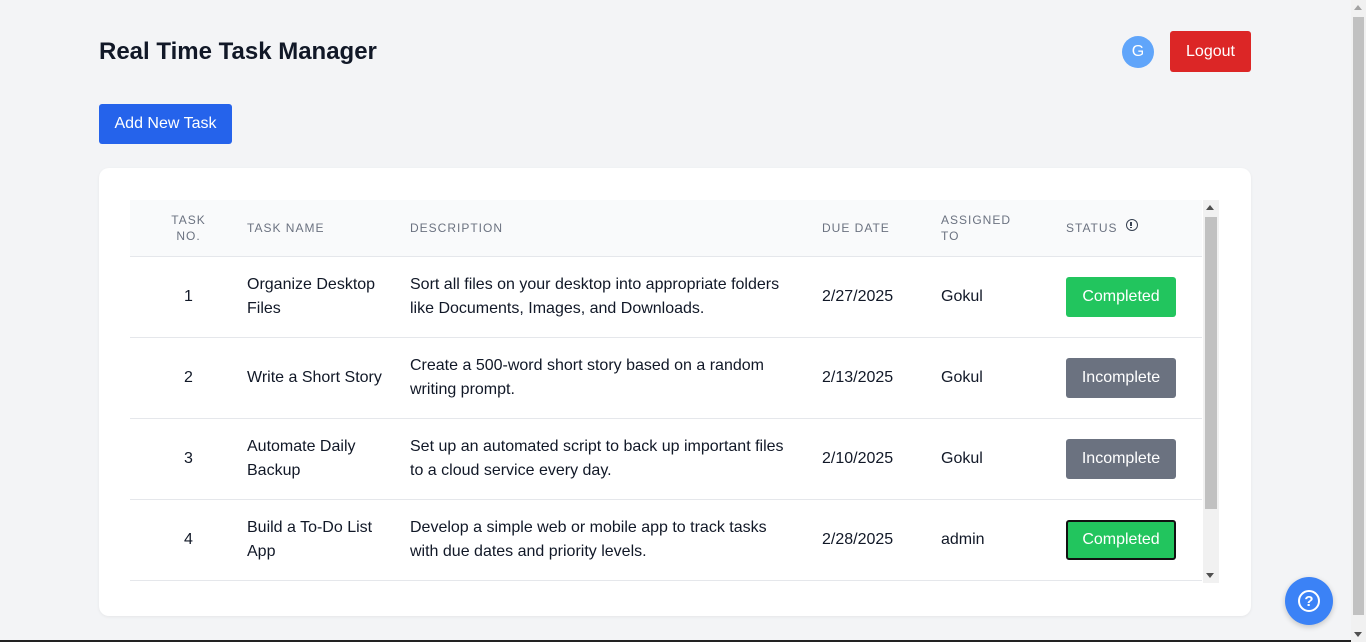  What do you see at coordinates (286, 227) in the screenshot?
I see `header-task-name: TASK NAME` at bounding box center [286, 227].